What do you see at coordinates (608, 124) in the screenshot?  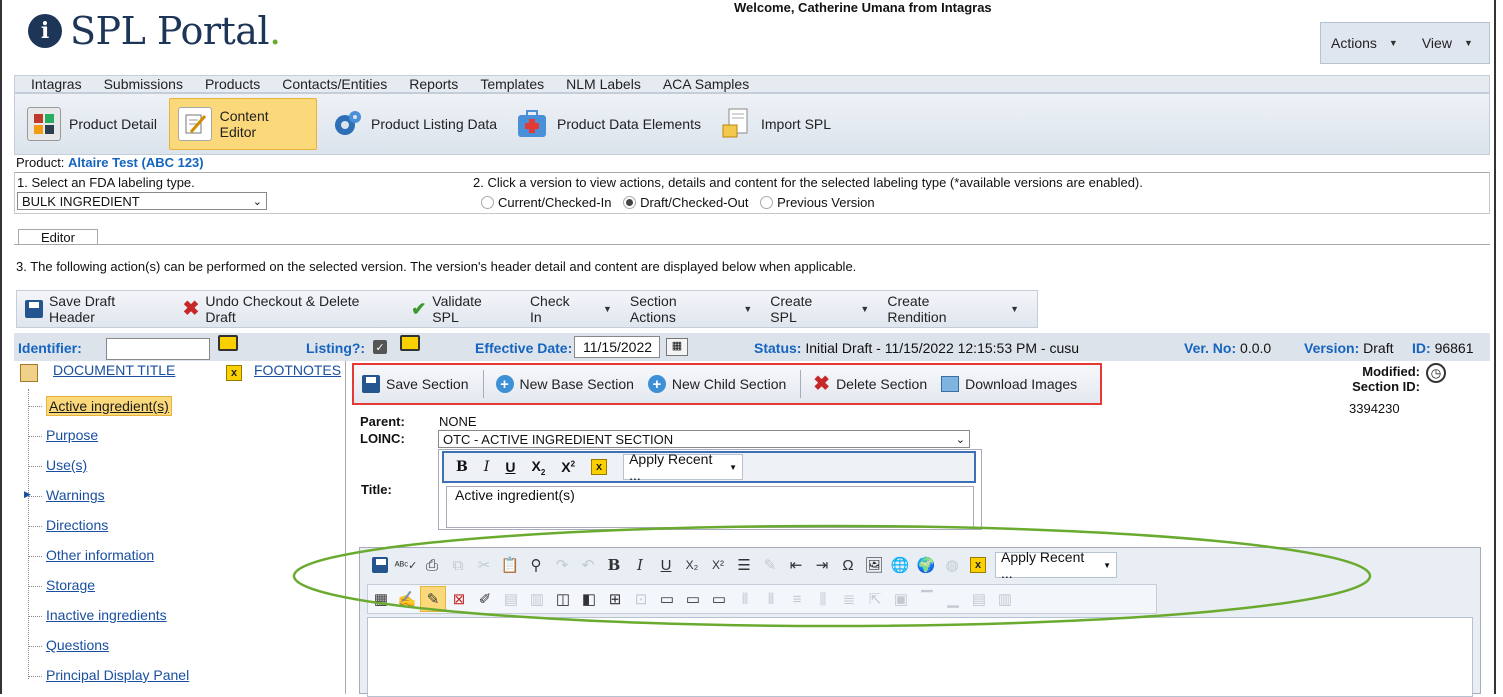 I see `product-data-elements-button: Product Data Elements` at bounding box center [608, 124].